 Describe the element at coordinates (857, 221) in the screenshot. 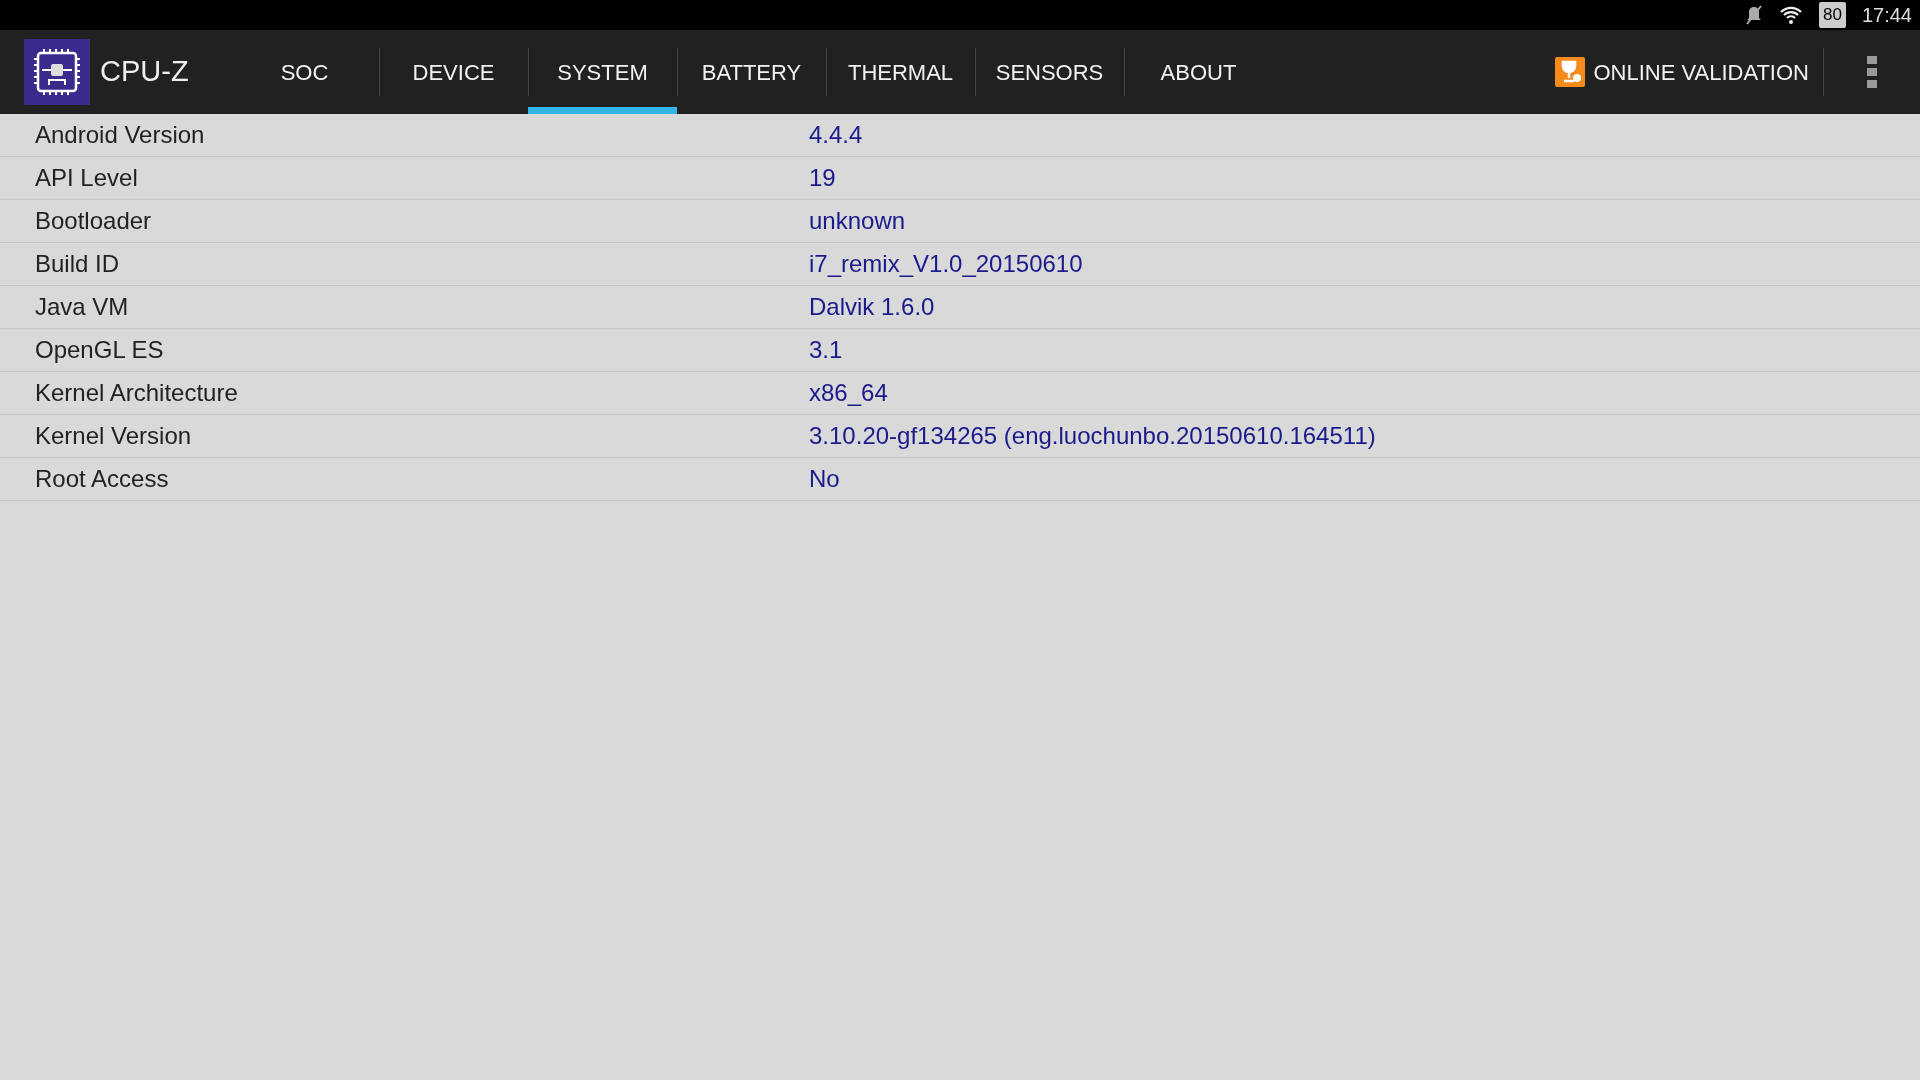

I see `row-value: unknown` at that location.